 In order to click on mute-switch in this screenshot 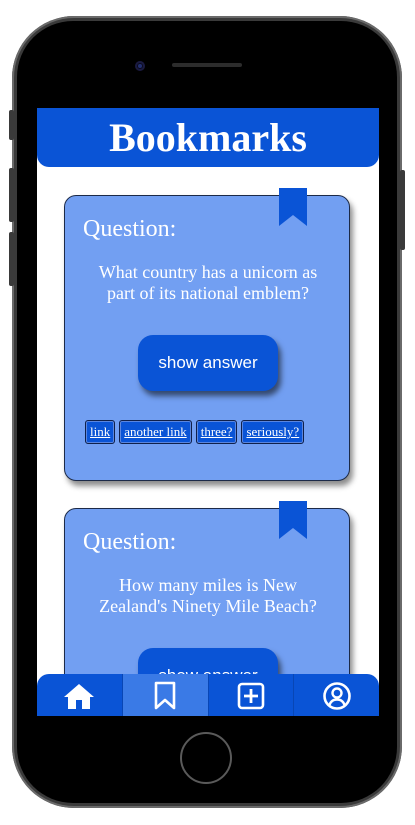, I will do `click(11, 125)`.